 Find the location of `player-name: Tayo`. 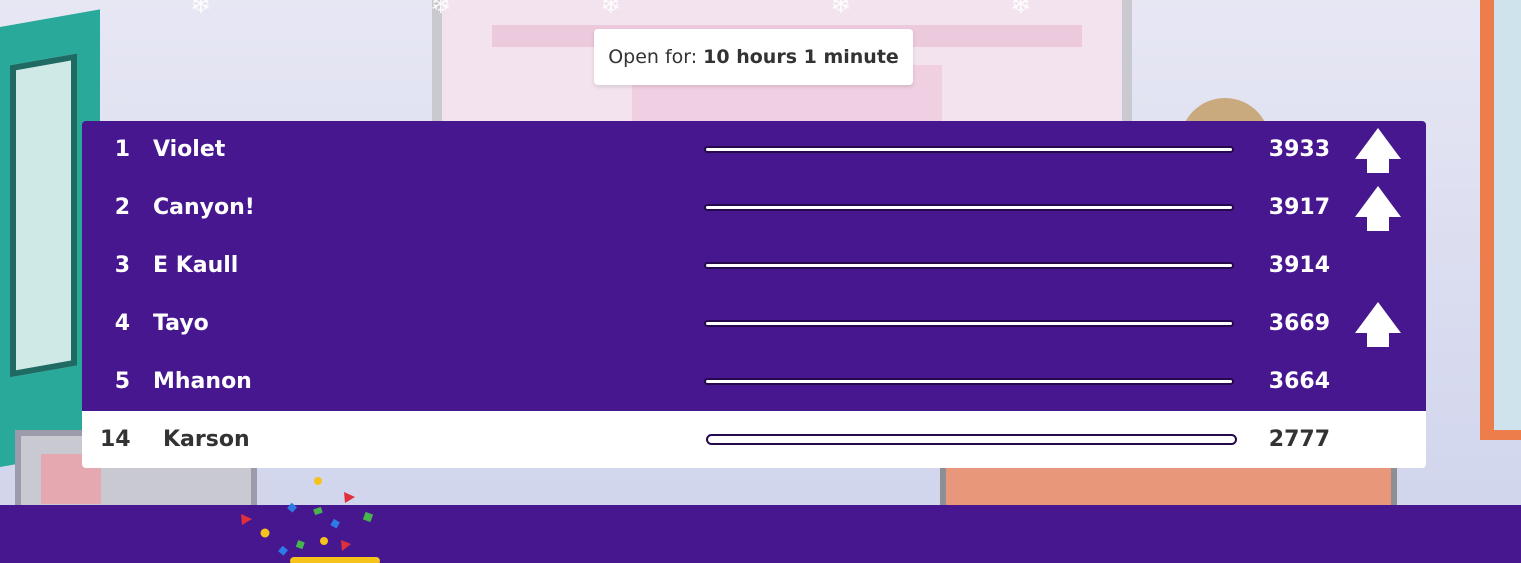

player-name: Tayo is located at coordinates (181, 323).